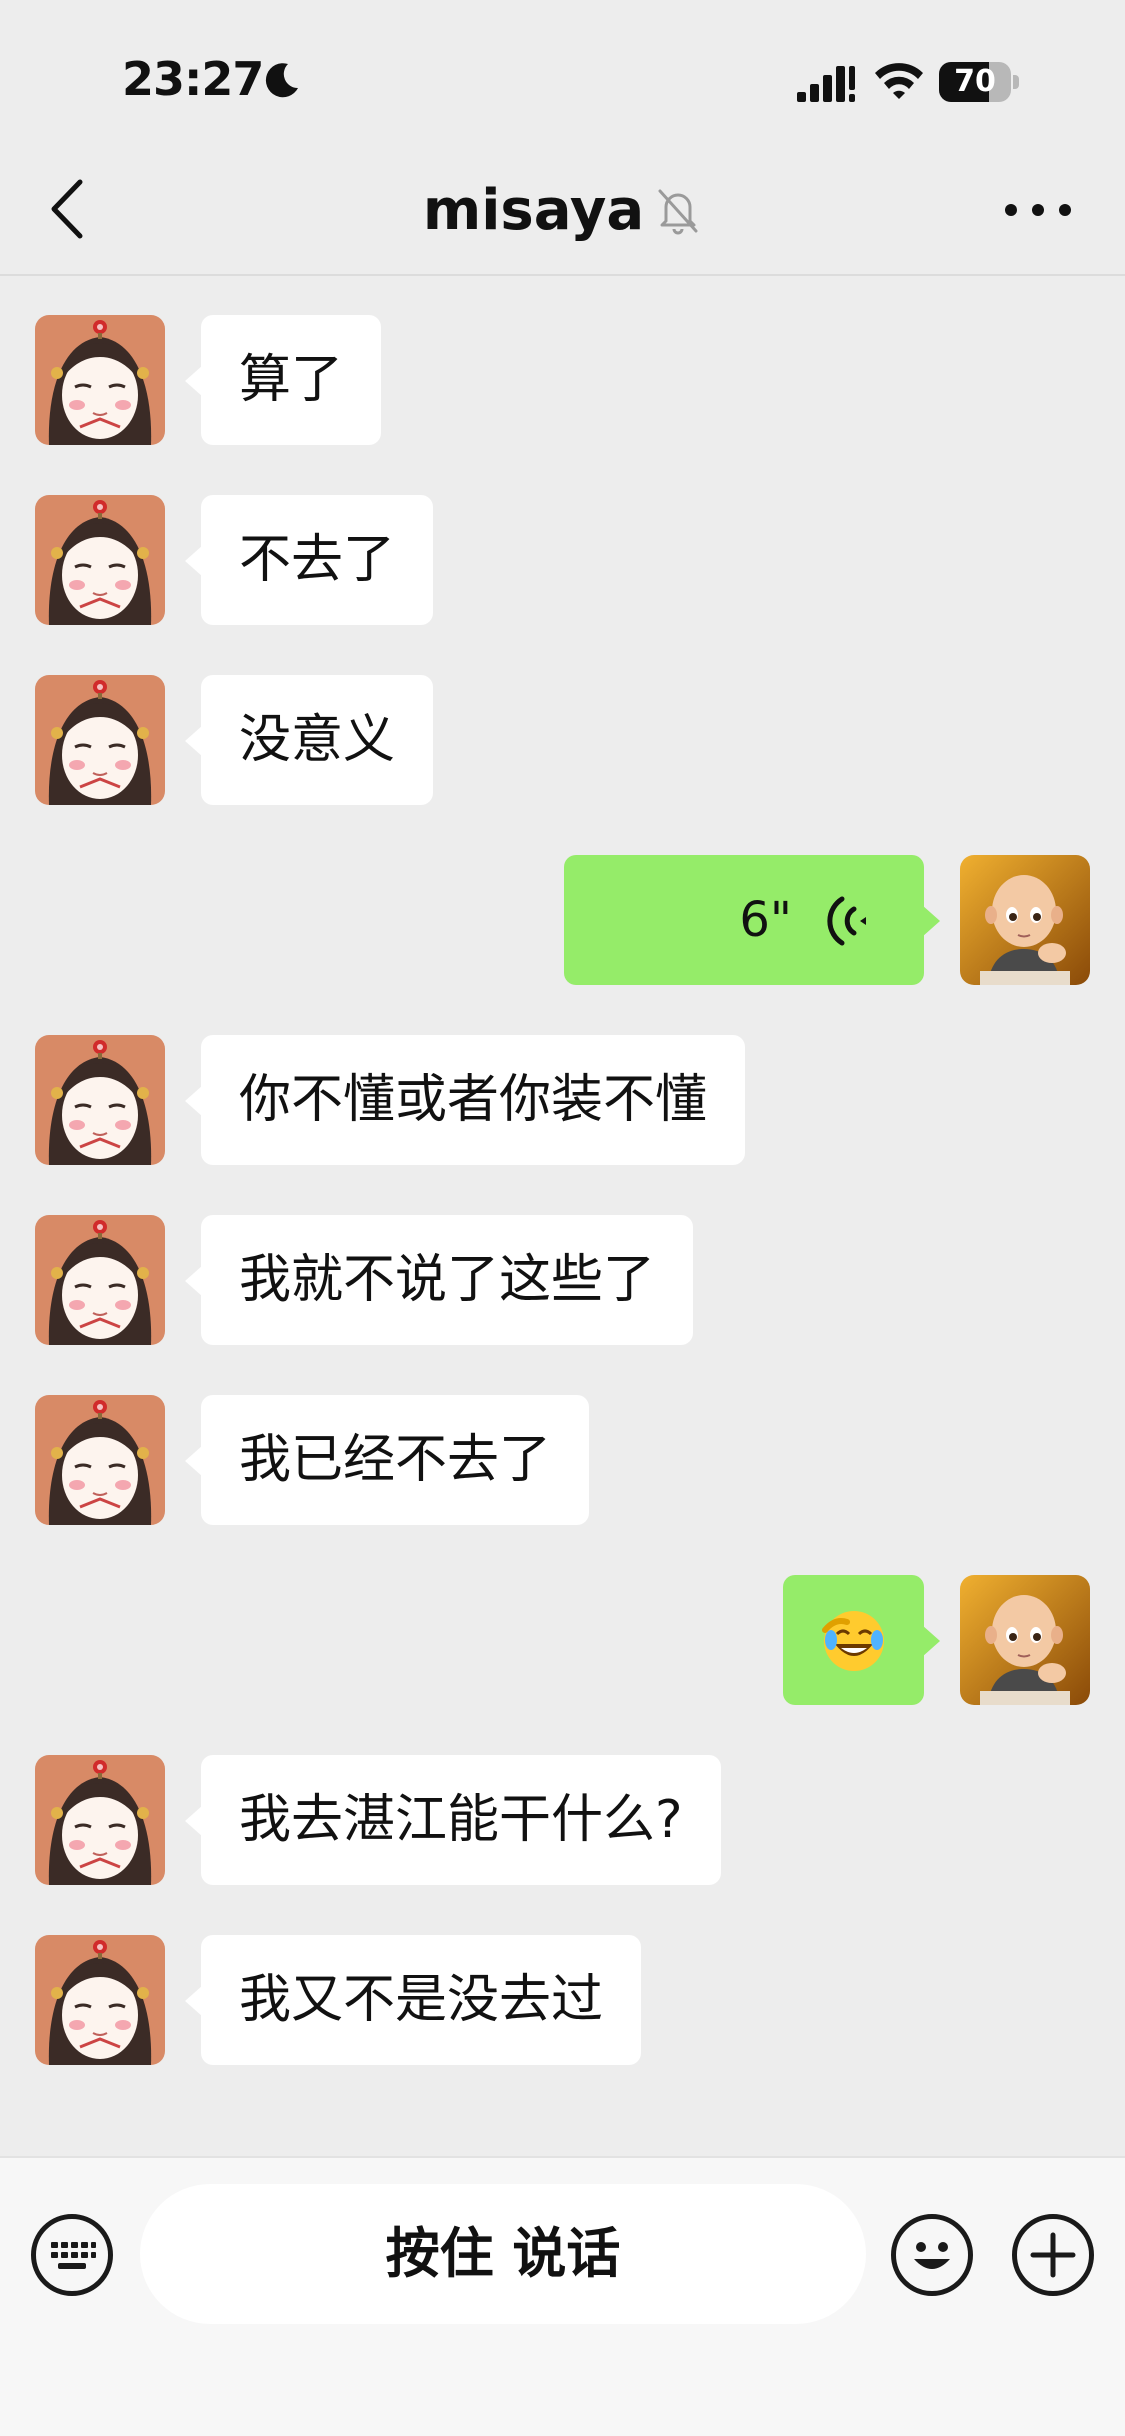 The image size is (1125, 2436). I want to click on emoji-icon, so click(932, 2255).